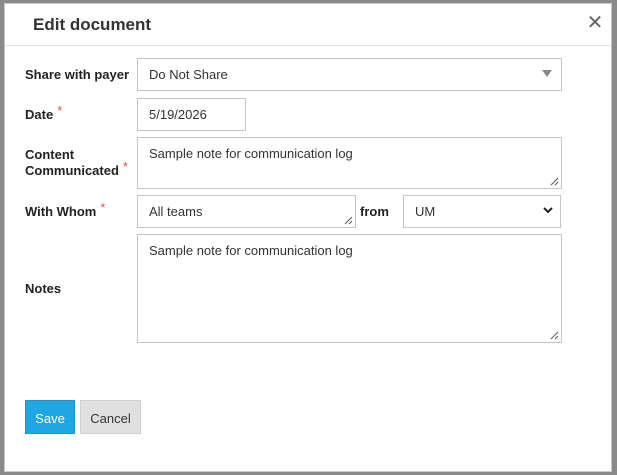 The image size is (617, 475). I want to click on notes-value: Sample note for communication log, so click(251, 250).